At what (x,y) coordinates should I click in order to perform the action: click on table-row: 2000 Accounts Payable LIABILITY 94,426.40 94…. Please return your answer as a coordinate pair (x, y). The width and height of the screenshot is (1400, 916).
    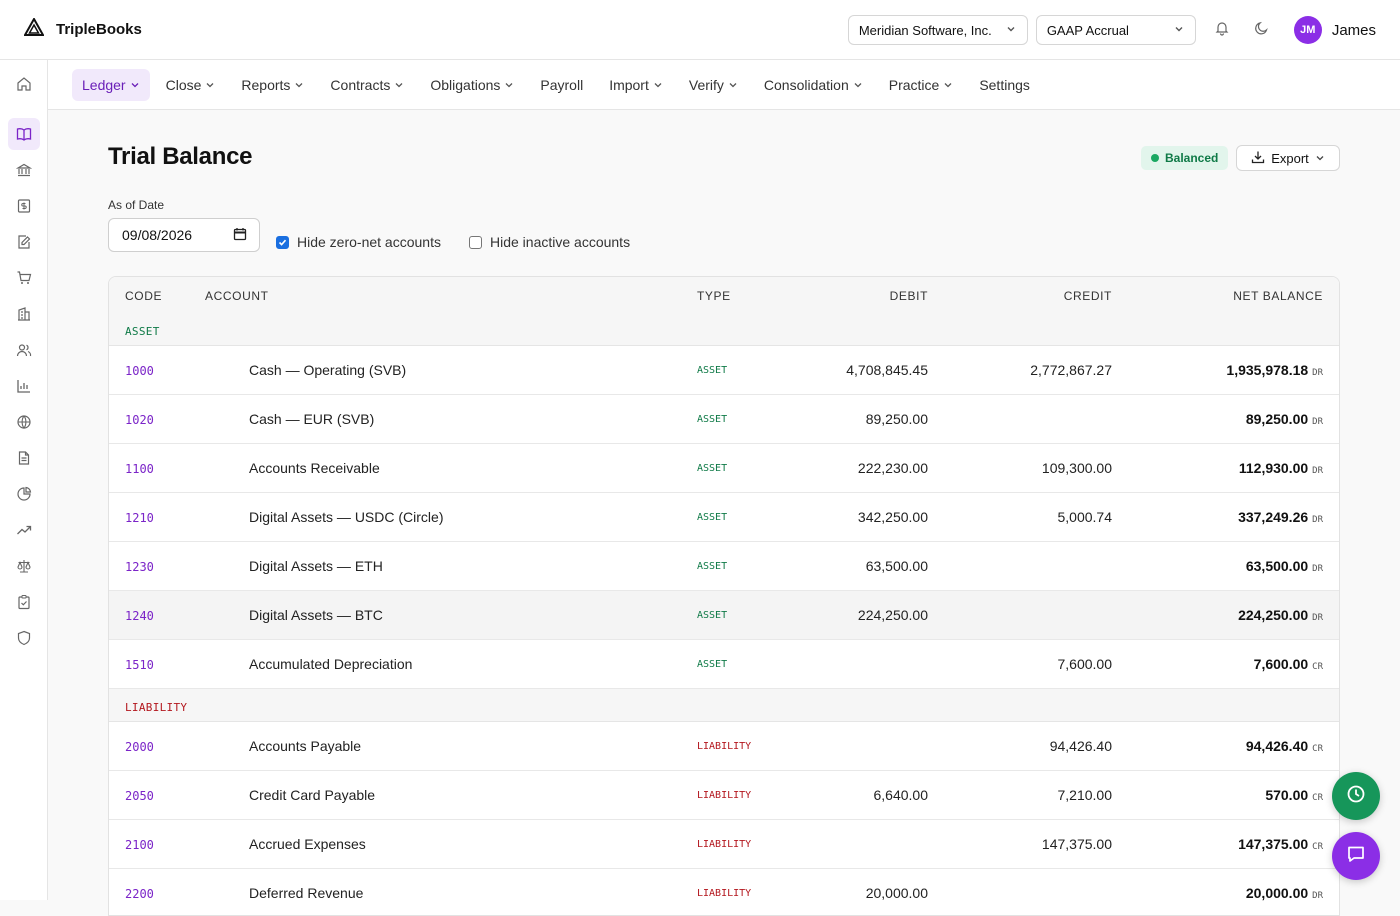
    Looking at the image, I should click on (724, 746).